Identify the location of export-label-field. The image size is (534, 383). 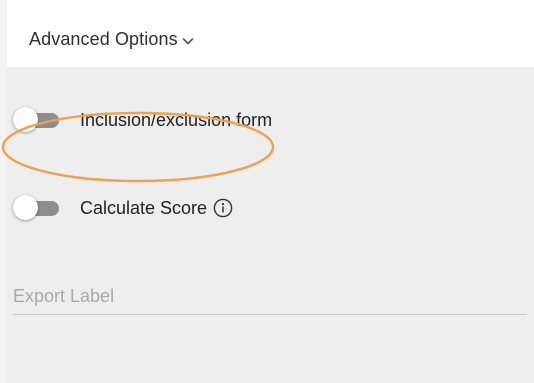
(270, 297).